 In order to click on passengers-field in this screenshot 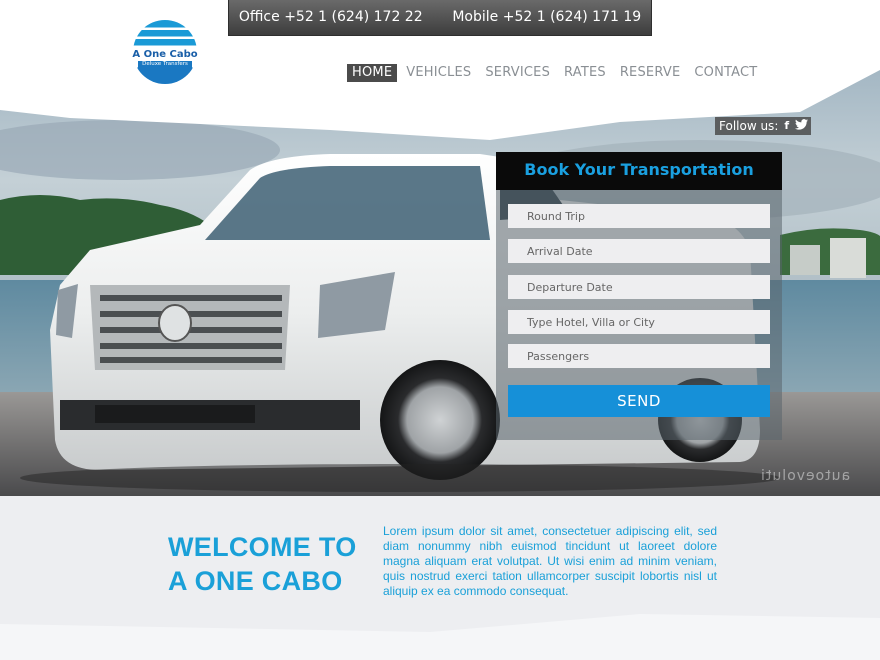, I will do `click(639, 356)`.